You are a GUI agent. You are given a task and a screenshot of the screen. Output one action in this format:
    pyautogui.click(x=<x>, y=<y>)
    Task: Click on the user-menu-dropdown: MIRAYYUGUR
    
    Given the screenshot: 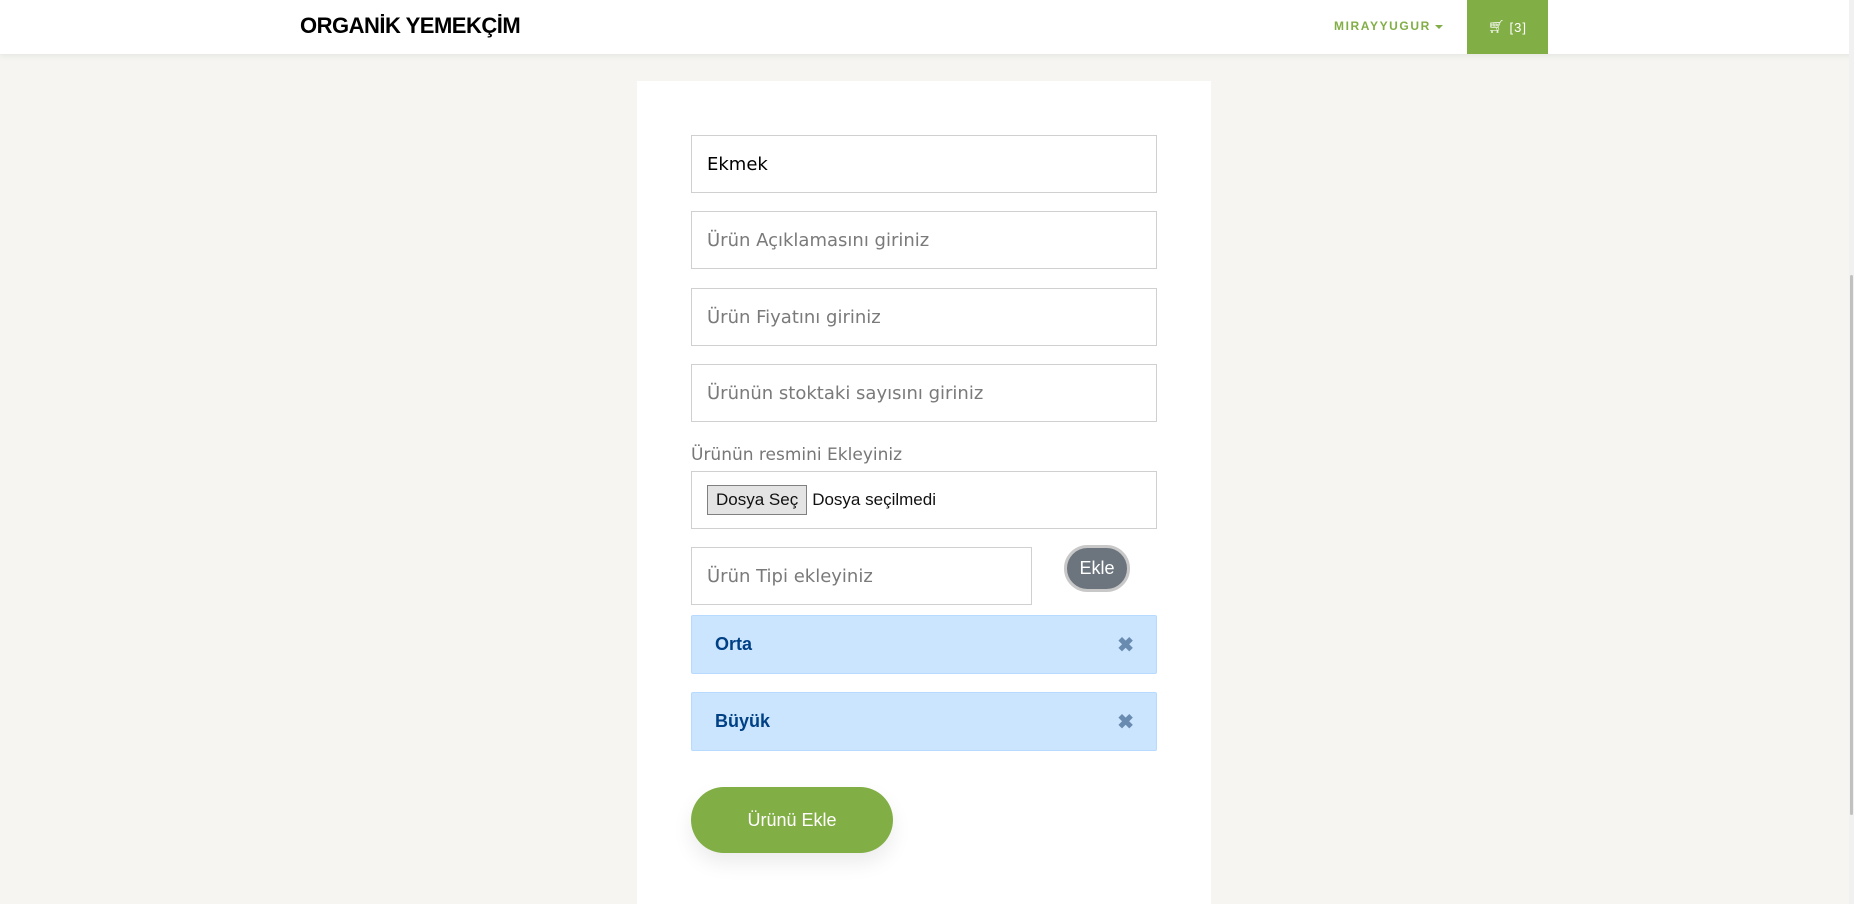 What is the action you would take?
    pyautogui.click(x=1388, y=26)
    